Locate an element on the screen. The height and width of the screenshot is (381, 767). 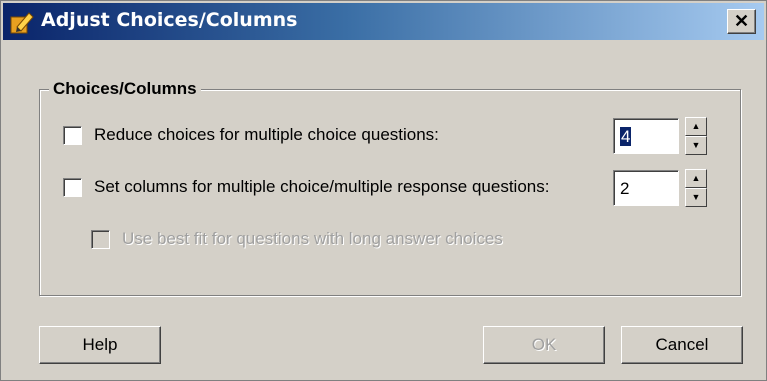
best-fit-checkbox is located at coordinates (100, 239).